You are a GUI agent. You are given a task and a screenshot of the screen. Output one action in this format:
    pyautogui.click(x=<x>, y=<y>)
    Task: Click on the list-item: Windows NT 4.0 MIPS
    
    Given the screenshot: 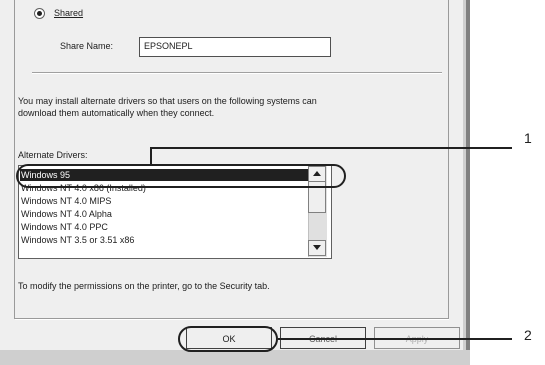 What is the action you would take?
    pyautogui.click(x=66, y=201)
    